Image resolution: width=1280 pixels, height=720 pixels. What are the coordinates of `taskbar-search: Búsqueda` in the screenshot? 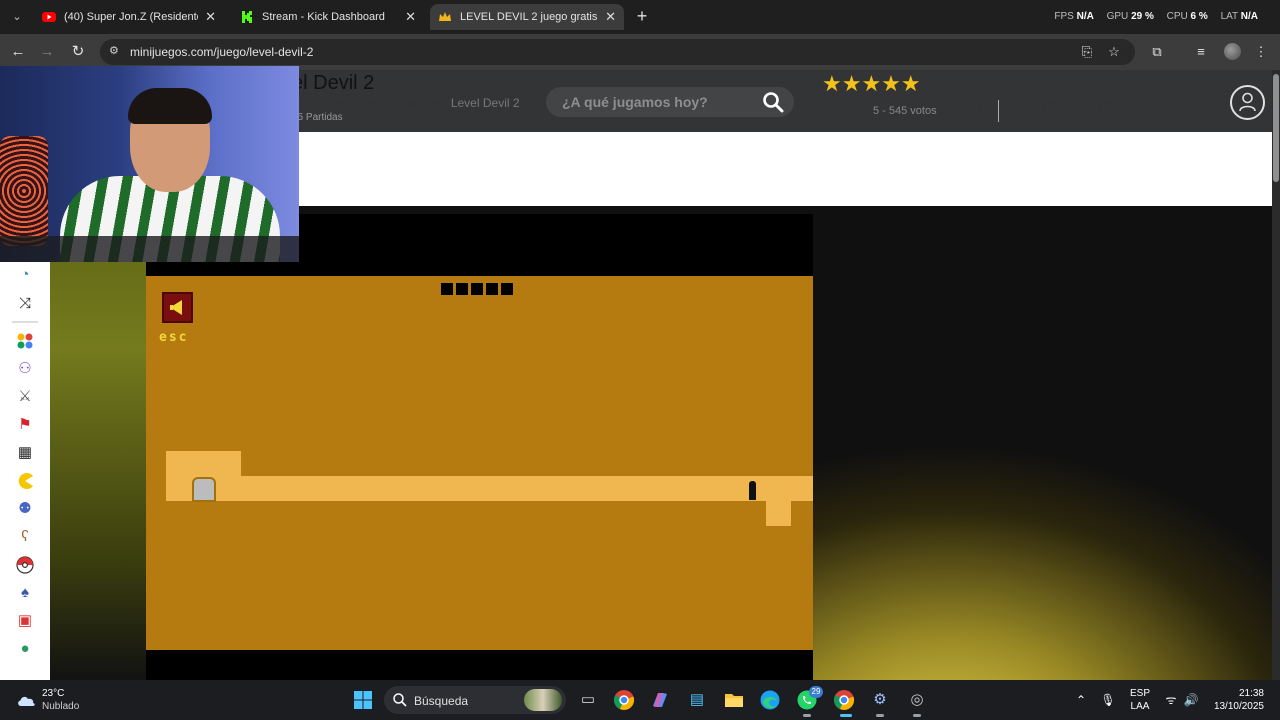 It's located at (475, 700).